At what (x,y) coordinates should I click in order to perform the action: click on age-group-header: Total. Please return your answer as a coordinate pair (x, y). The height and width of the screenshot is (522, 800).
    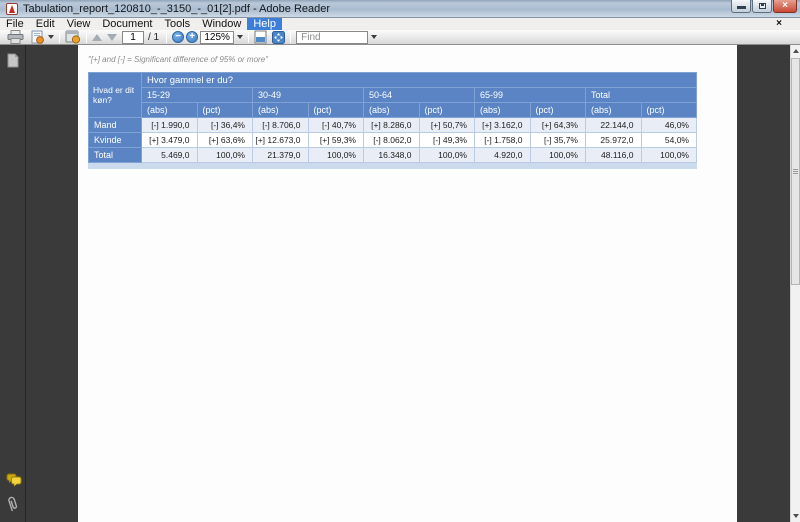
    Looking at the image, I should click on (641, 95).